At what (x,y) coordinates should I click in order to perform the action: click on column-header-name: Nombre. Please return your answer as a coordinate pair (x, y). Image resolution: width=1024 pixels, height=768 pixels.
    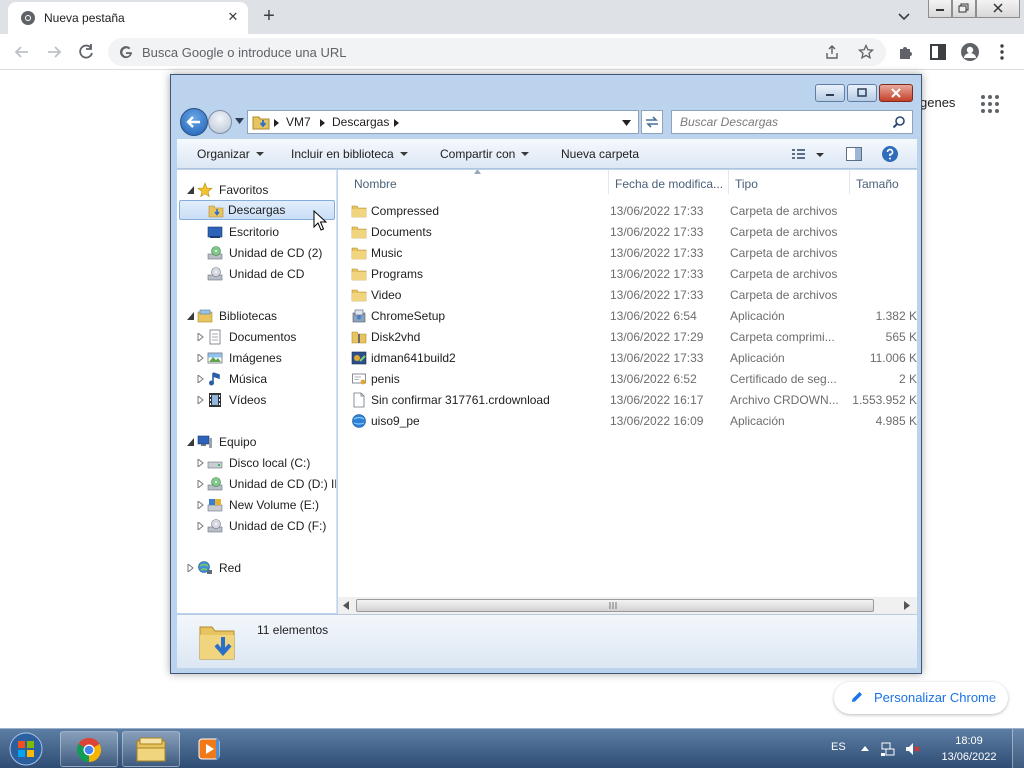
    Looking at the image, I should click on (468, 183).